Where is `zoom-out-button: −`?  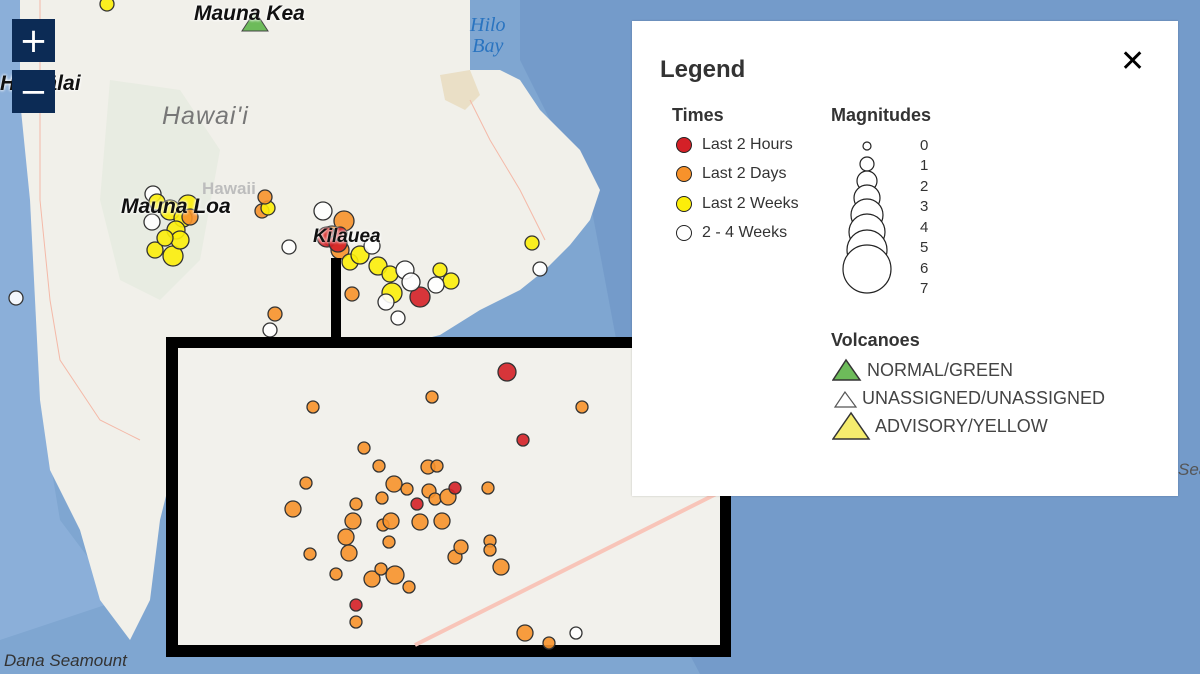 zoom-out-button: − is located at coordinates (33, 91).